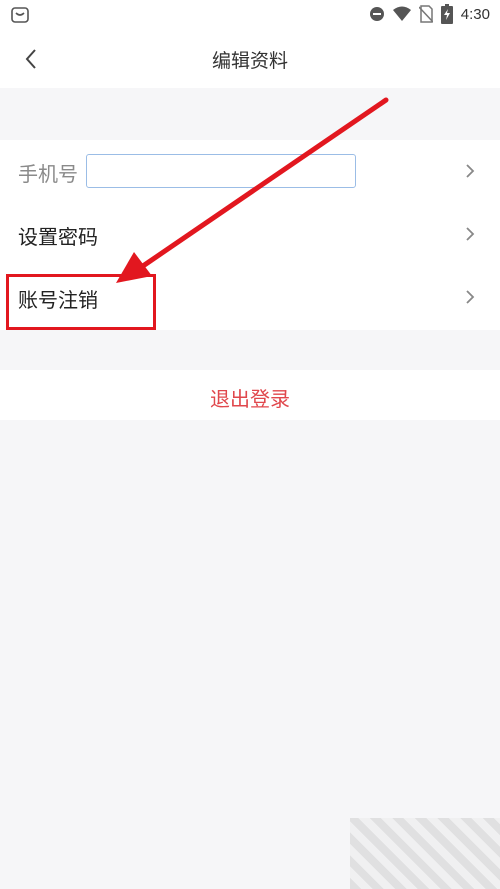 This screenshot has height=889, width=500. I want to click on page-title: 编辑资料, so click(249, 61).